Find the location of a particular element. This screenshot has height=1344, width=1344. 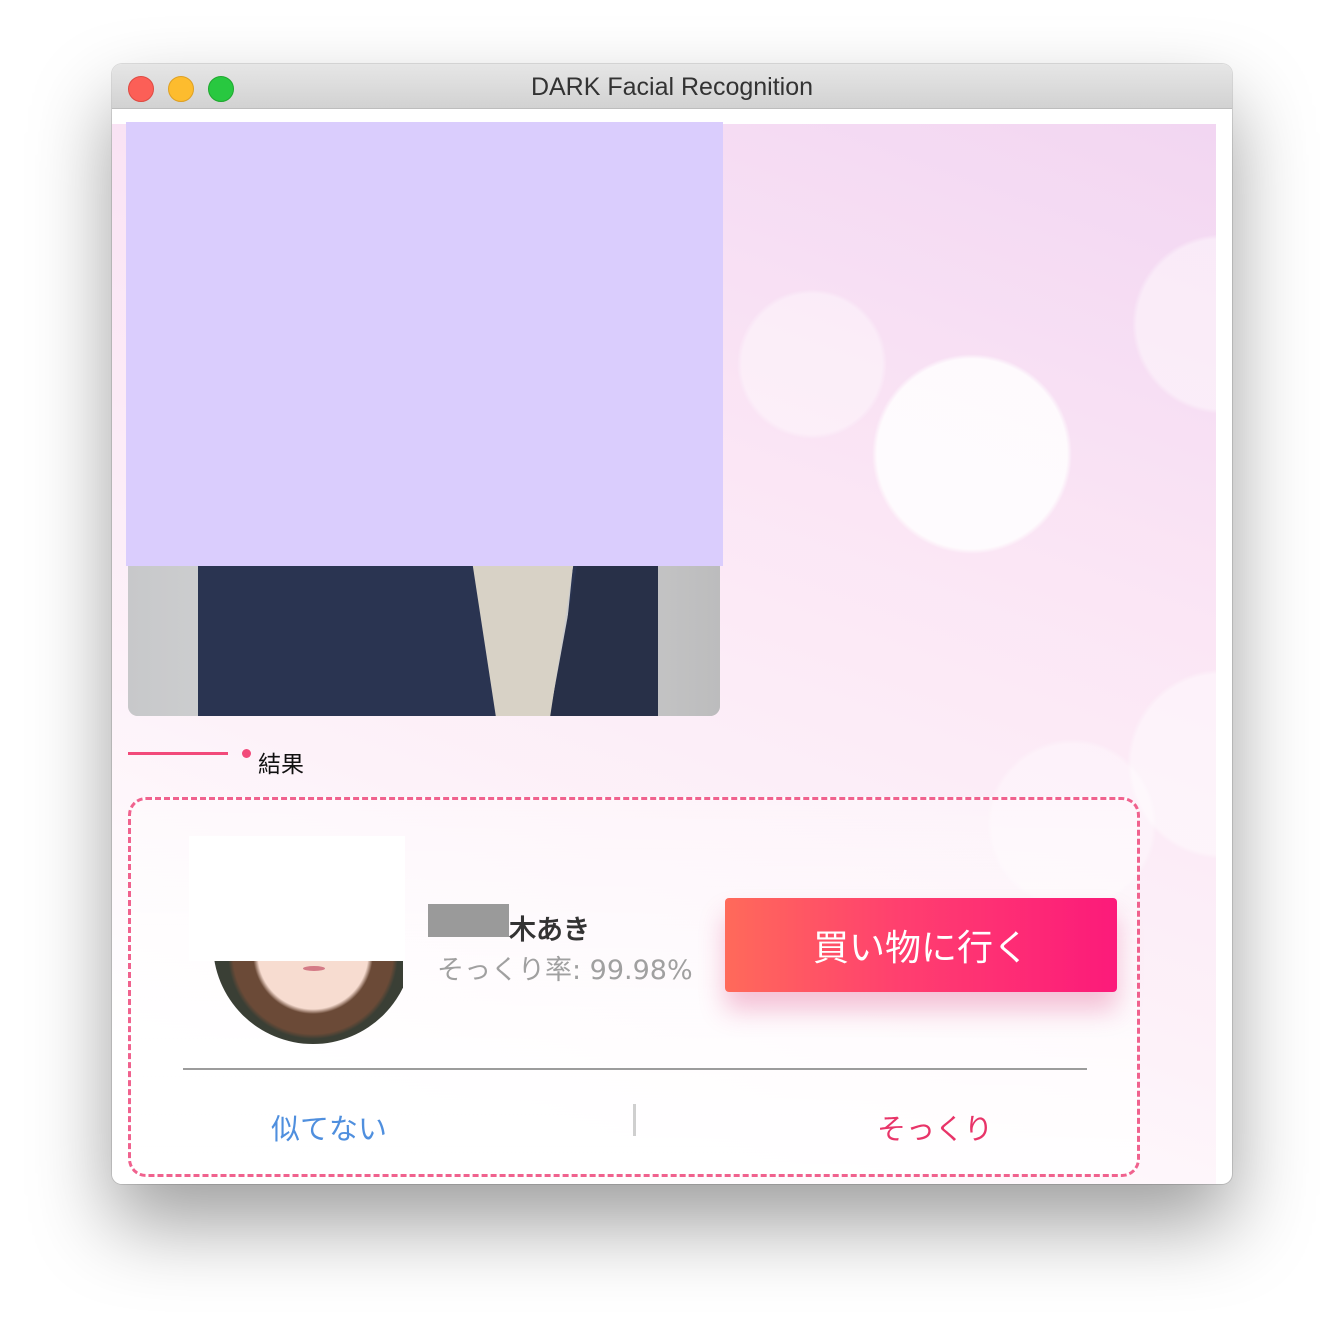

title-bar: DARK Facial Recognition is located at coordinates (672, 86).